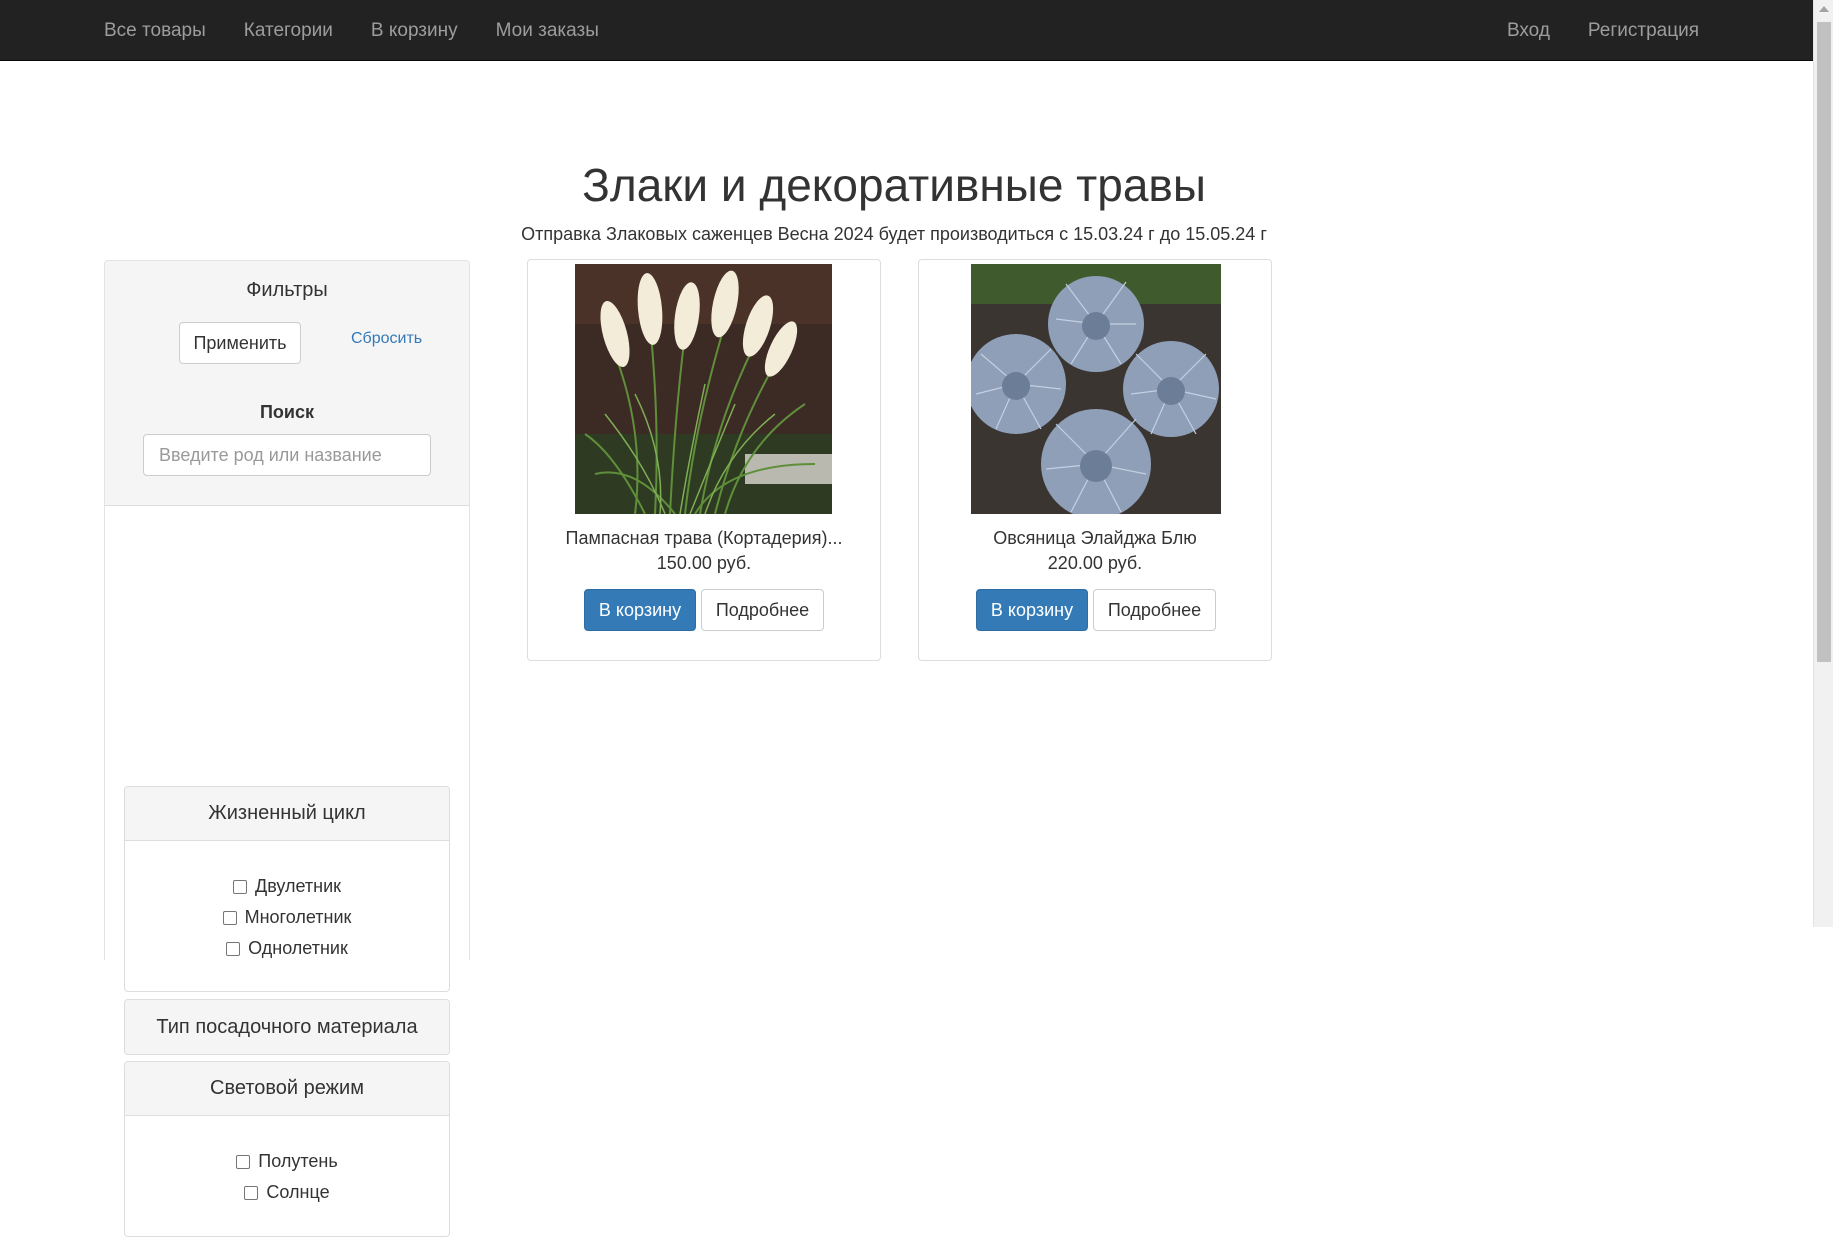  What do you see at coordinates (298, 948) in the screenshot?
I see `checkbox-label: Однолетник` at bounding box center [298, 948].